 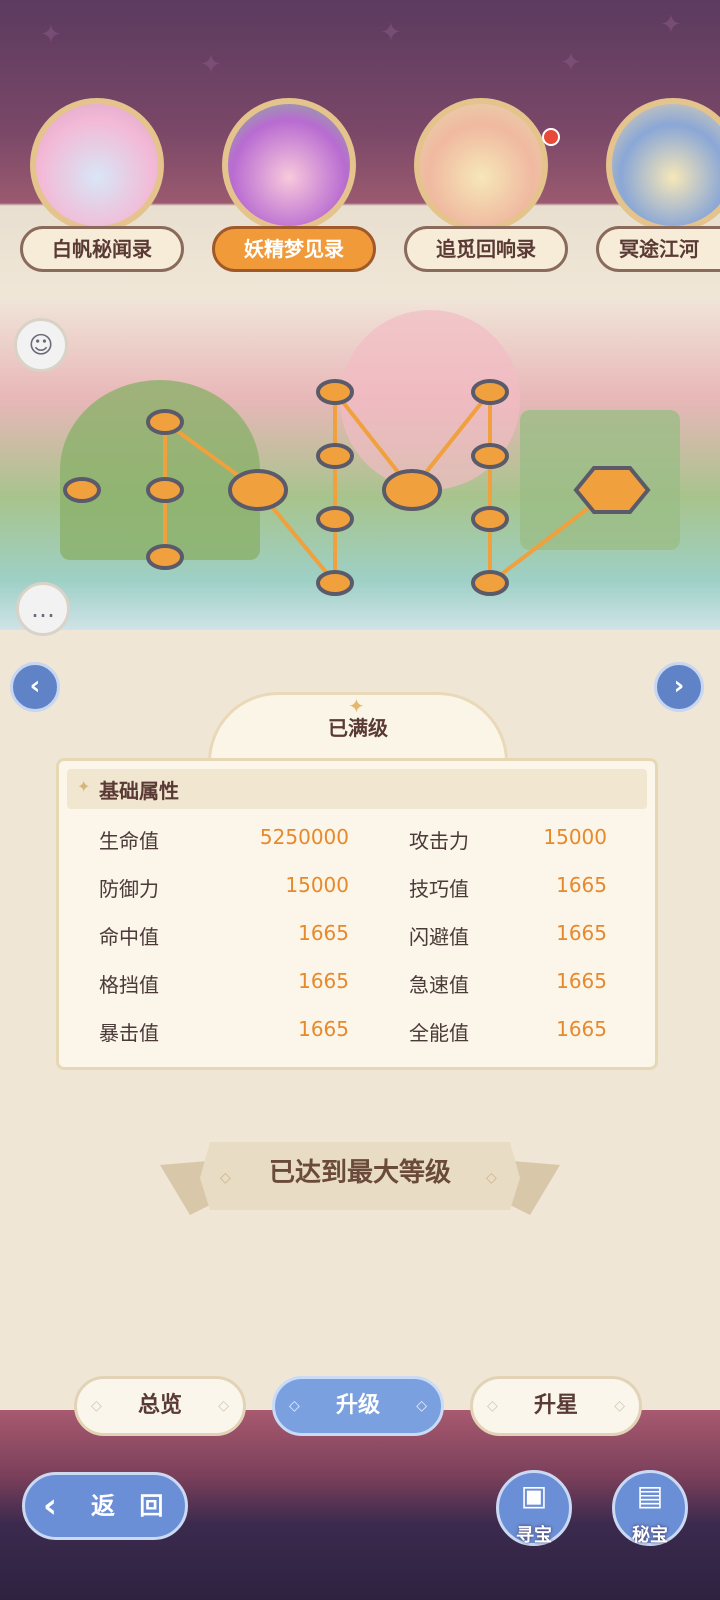 What do you see at coordinates (41, 345) in the screenshot?
I see `robot-icon: ☺` at bounding box center [41, 345].